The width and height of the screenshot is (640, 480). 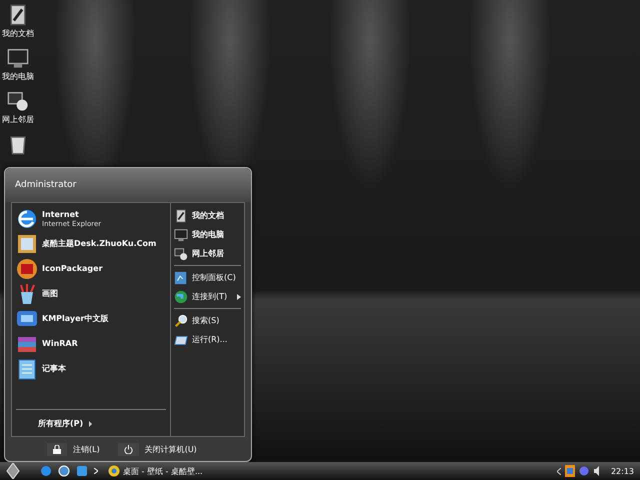 I want to click on logoff-button: 注销(L), so click(x=73, y=449).